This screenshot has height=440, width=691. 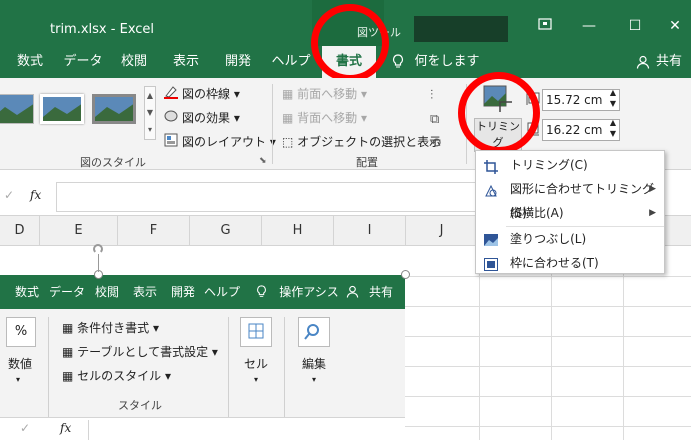 What do you see at coordinates (25, 428) in the screenshot?
I see `embedded-cancel-icon: ✓` at bounding box center [25, 428].